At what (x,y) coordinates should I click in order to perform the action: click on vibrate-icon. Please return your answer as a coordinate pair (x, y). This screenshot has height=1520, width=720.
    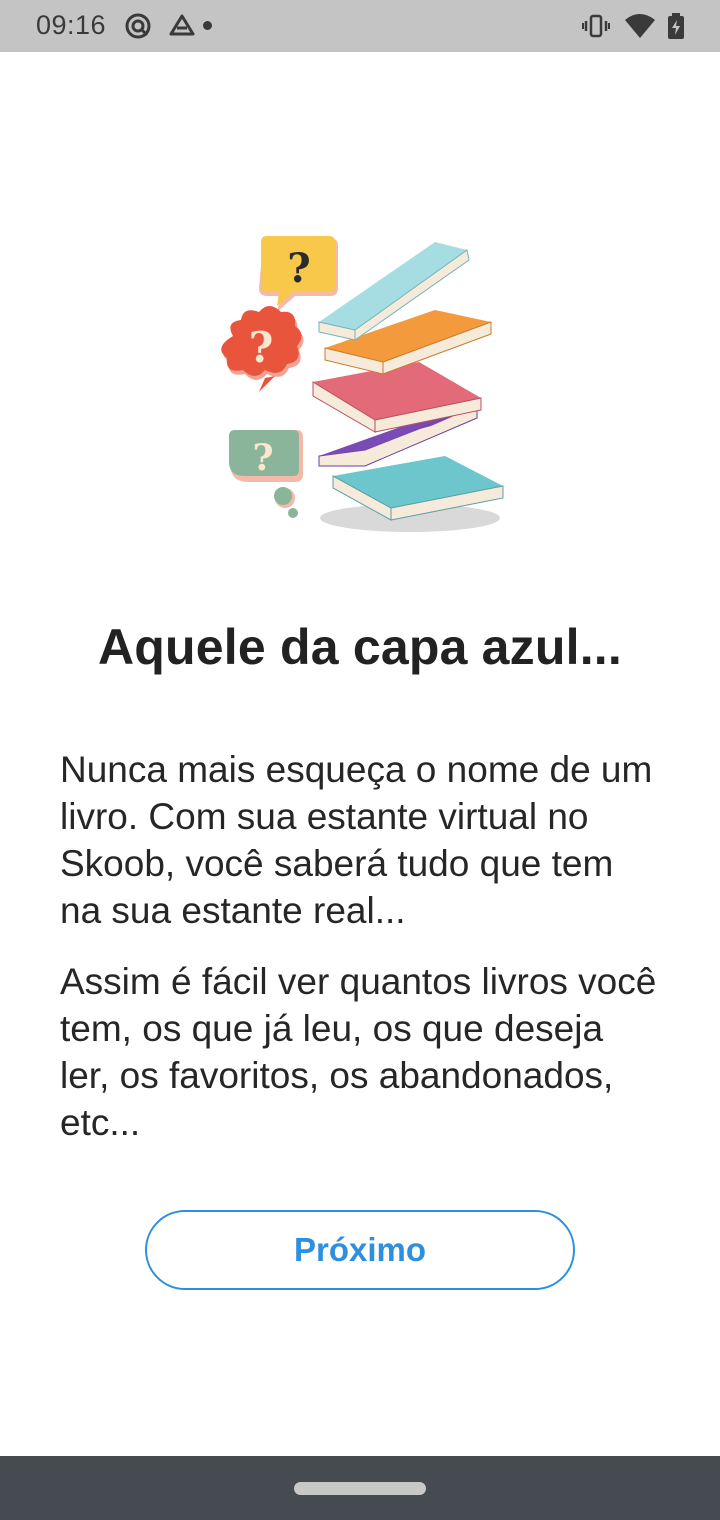
    Looking at the image, I should click on (596, 26).